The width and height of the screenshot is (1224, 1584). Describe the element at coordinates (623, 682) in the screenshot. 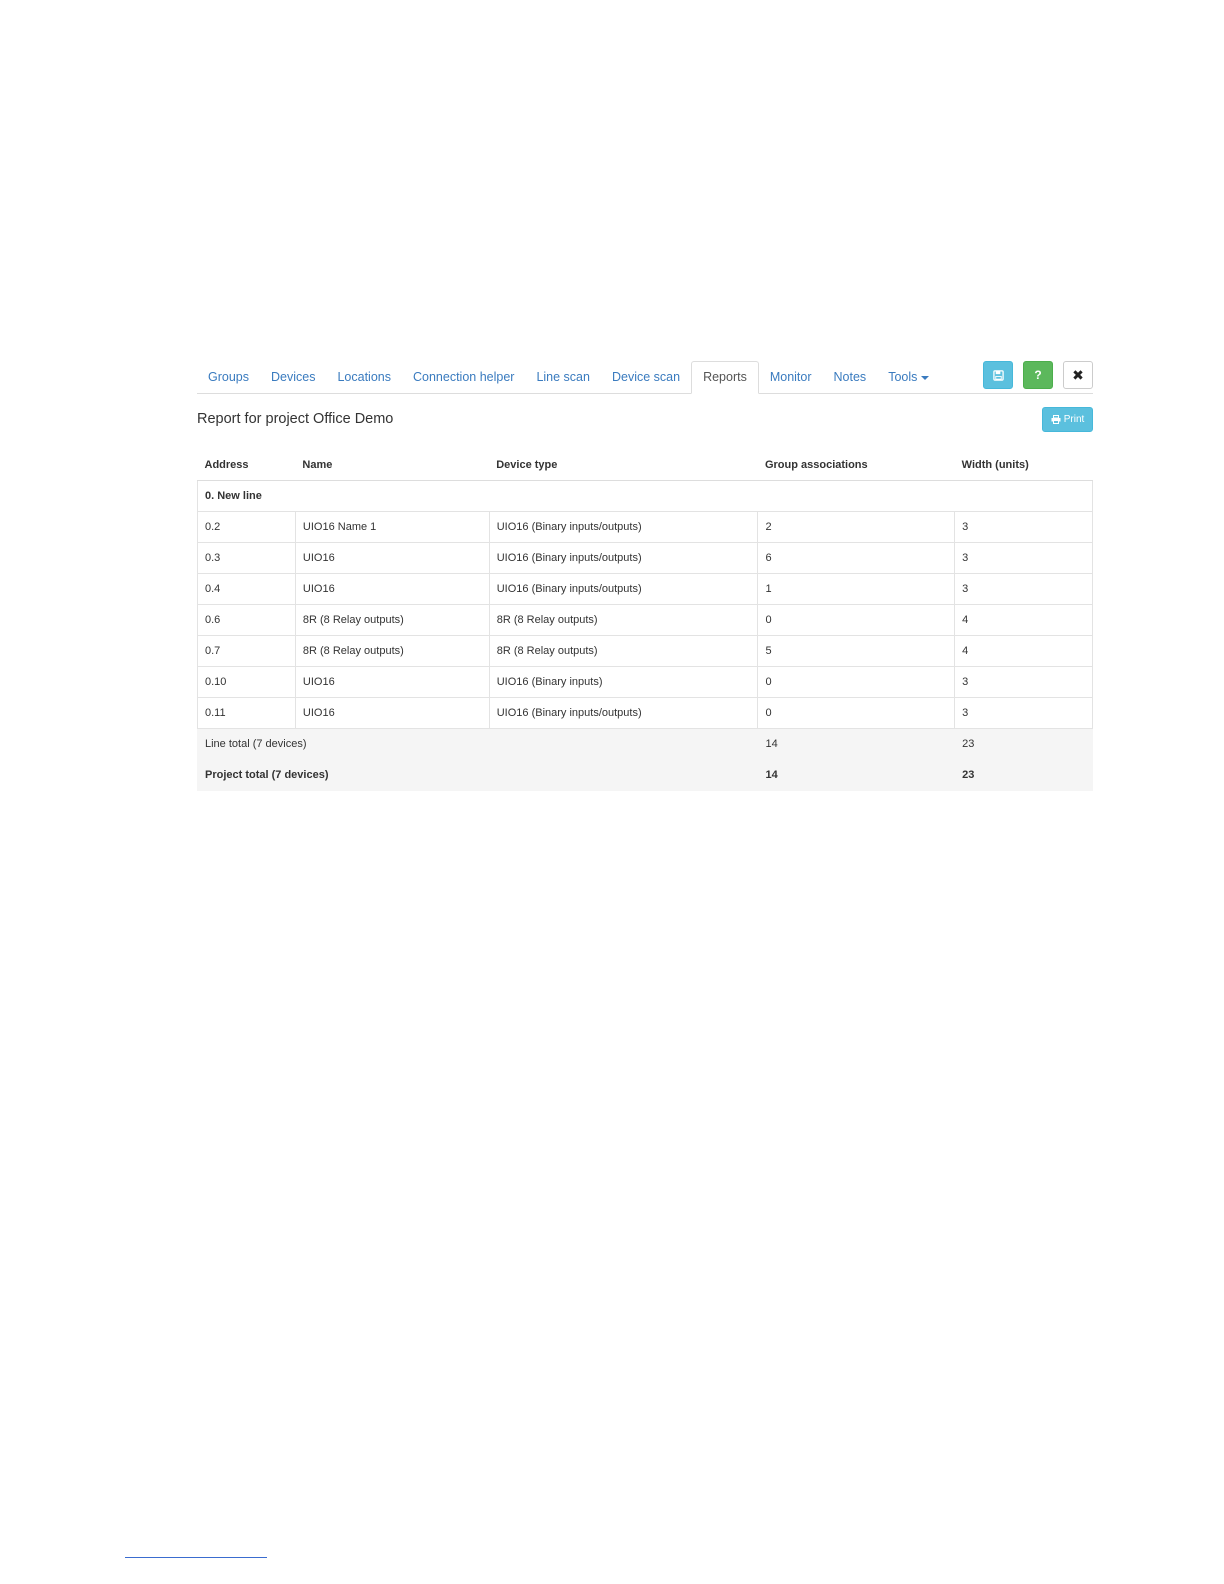

I see `cell-device-type: UIO16 (Binary inputs)` at that location.